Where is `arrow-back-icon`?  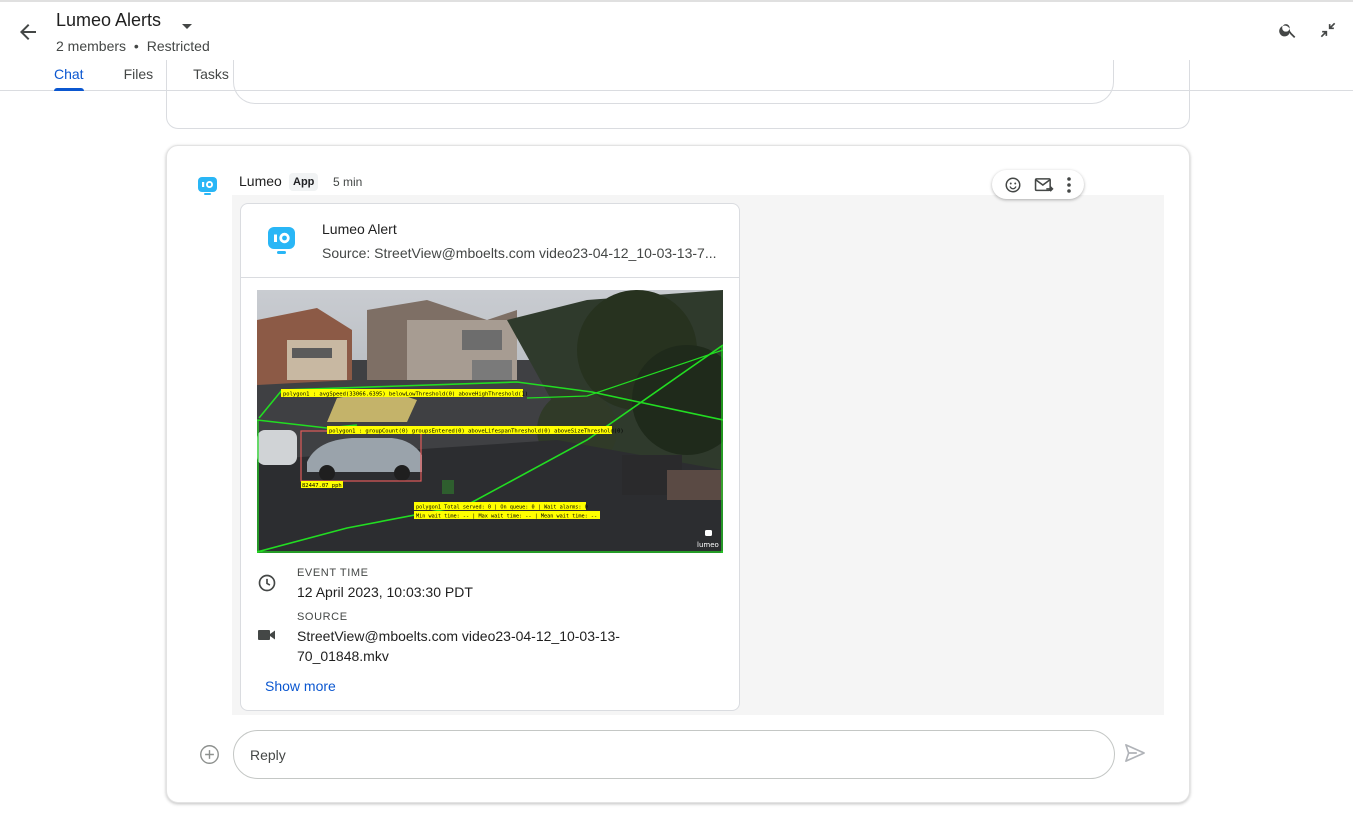
arrow-back-icon is located at coordinates (28, 32).